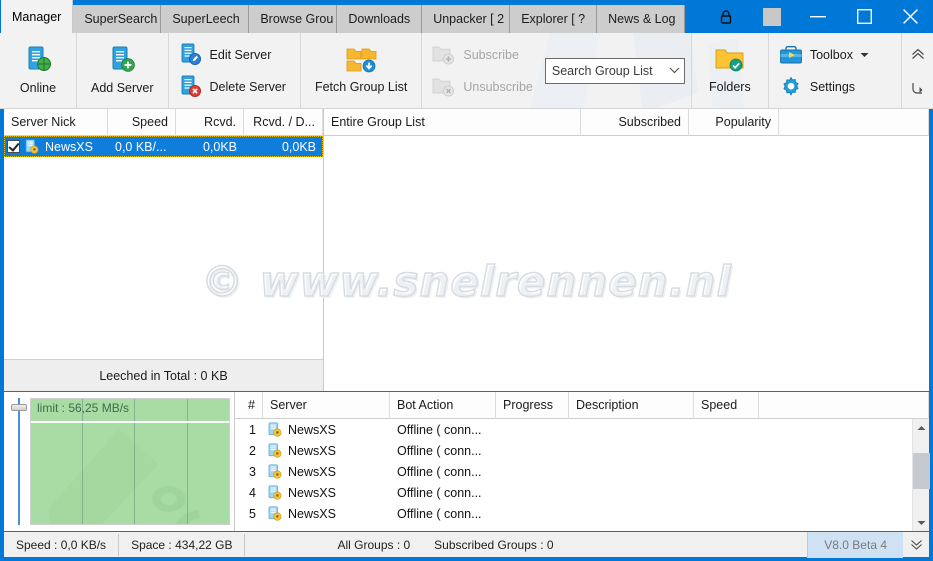  I want to click on column-header-filler, so click(854, 122).